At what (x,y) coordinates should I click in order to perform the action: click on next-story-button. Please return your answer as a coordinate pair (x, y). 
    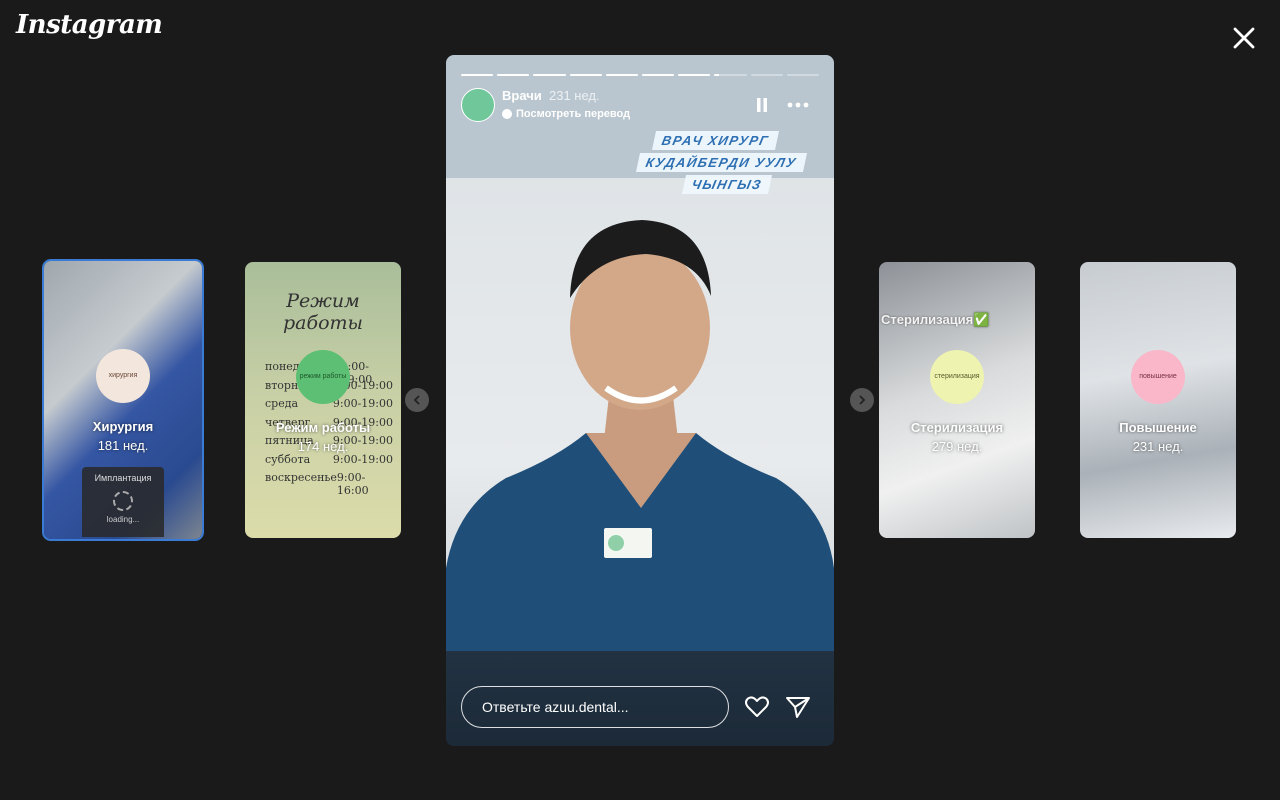
    Looking at the image, I should click on (862, 400).